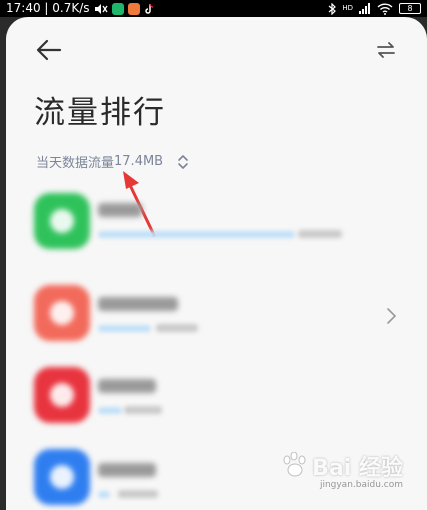 Image resolution: width=427 pixels, height=510 pixels. What do you see at coordinates (364, 8) in the screenshot?
I see `signal-icon` at bounding box center [364, 8].